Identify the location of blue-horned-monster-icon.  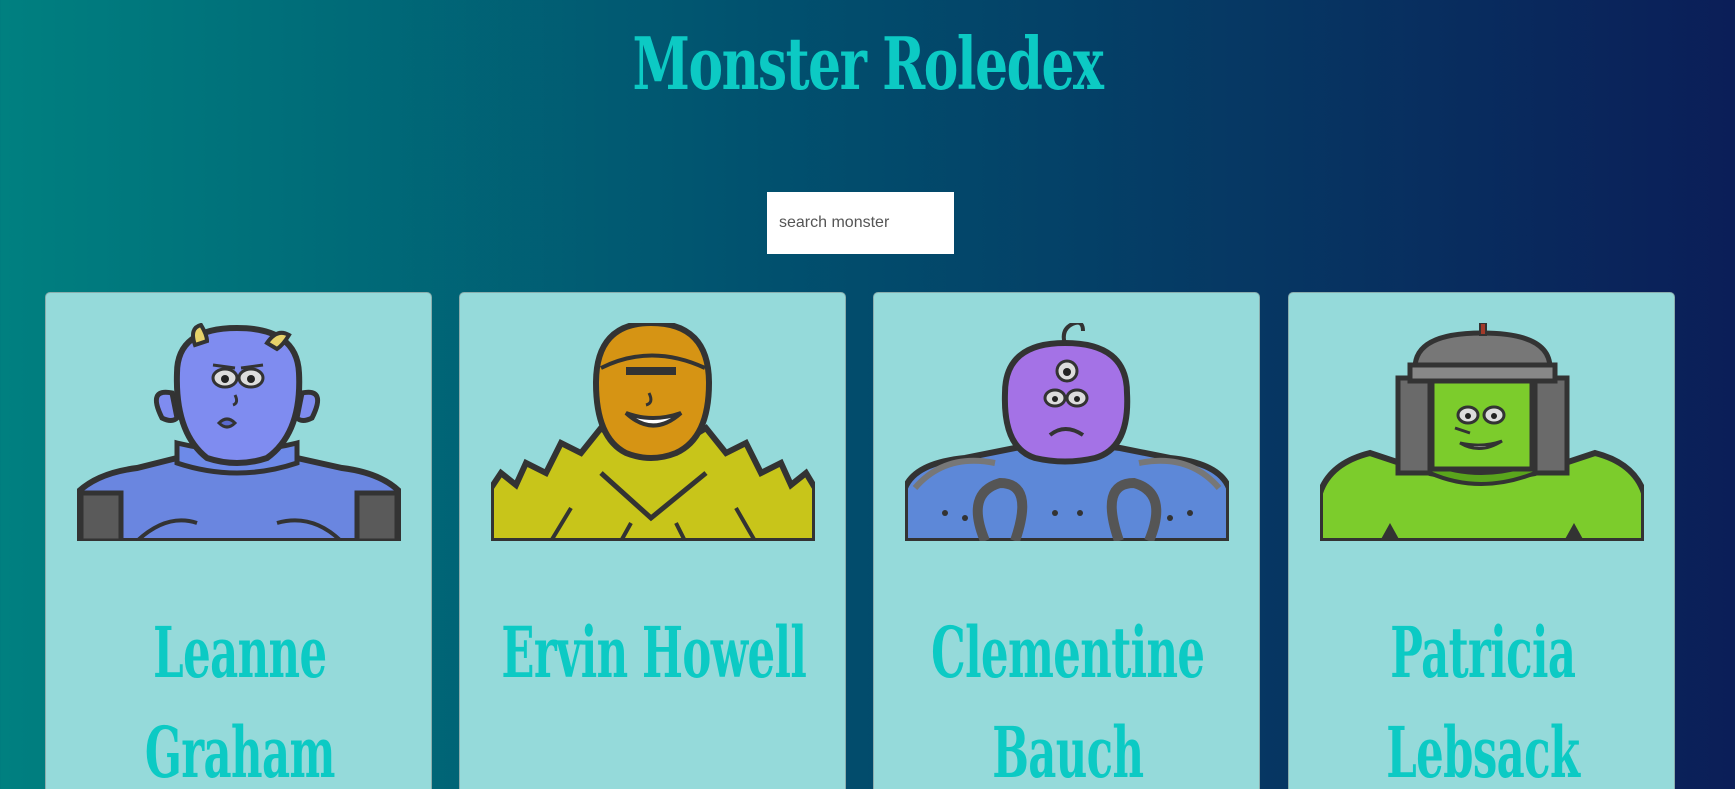
(239, 432).